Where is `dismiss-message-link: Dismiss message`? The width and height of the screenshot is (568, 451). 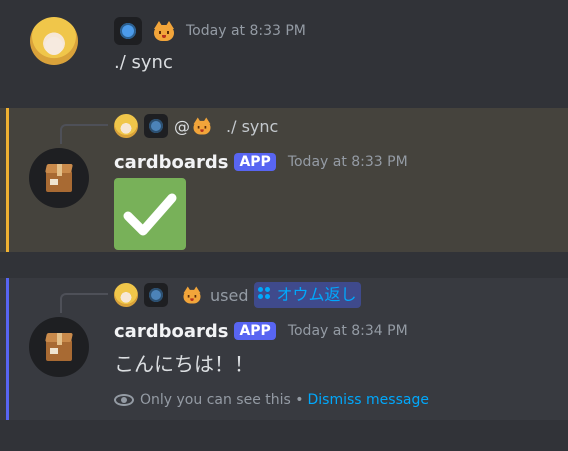
dismiss-message-link: Dismiss message is located at coordinates (368, 400).